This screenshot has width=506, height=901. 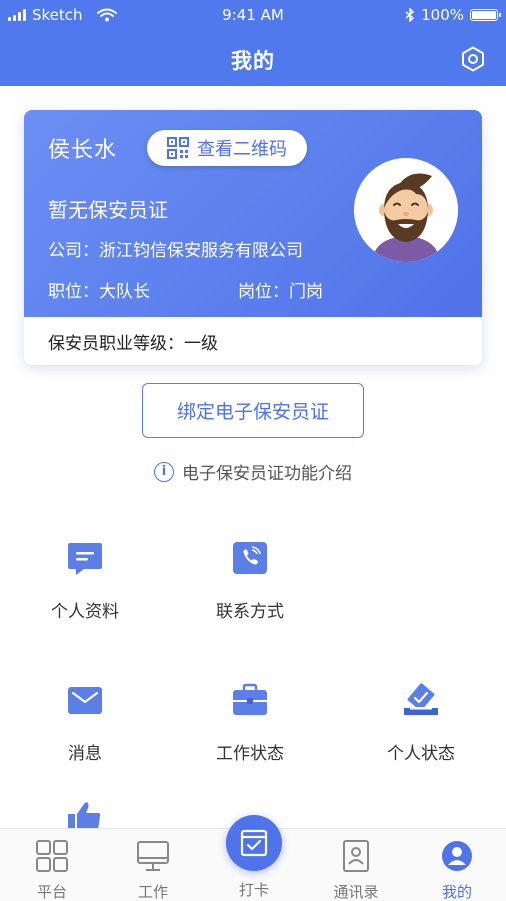 I want to click on tab-label: 工作, so click(x=152, y=892).